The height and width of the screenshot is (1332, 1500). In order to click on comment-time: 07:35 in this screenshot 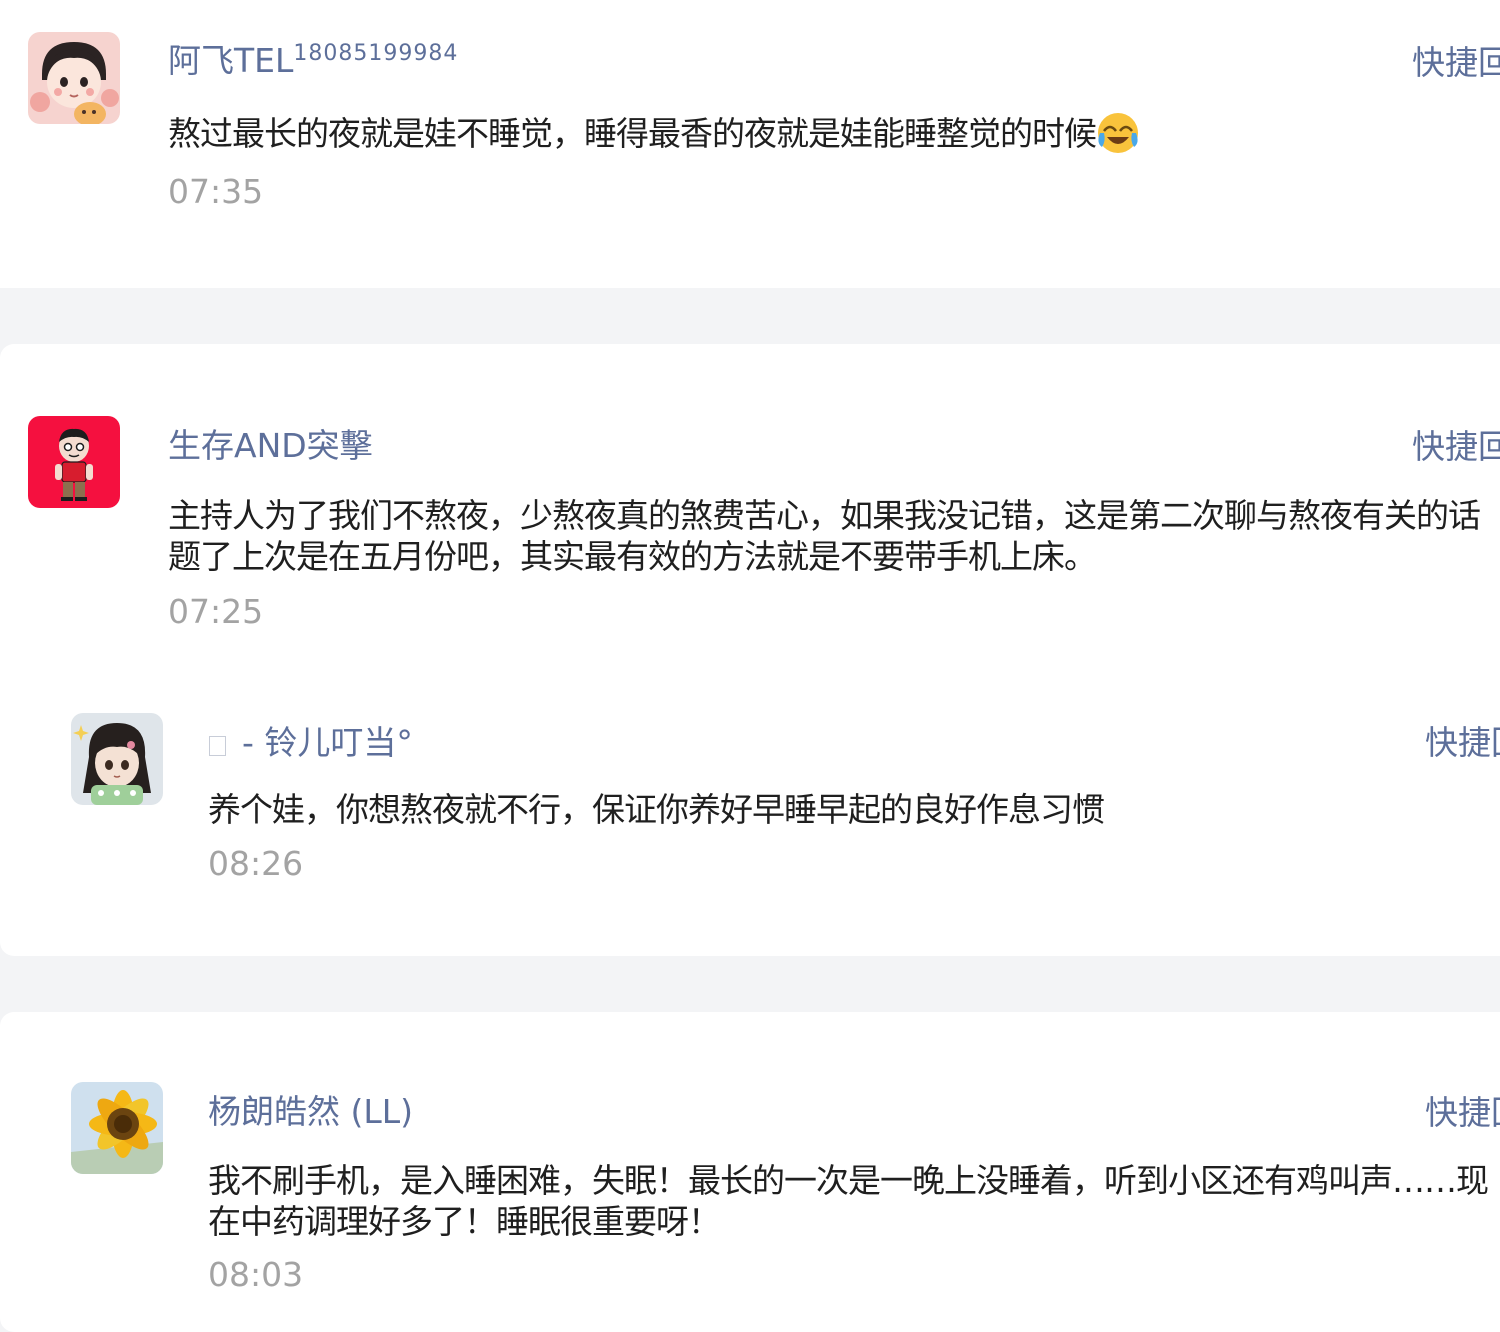, I will do `click(216, 191)`.